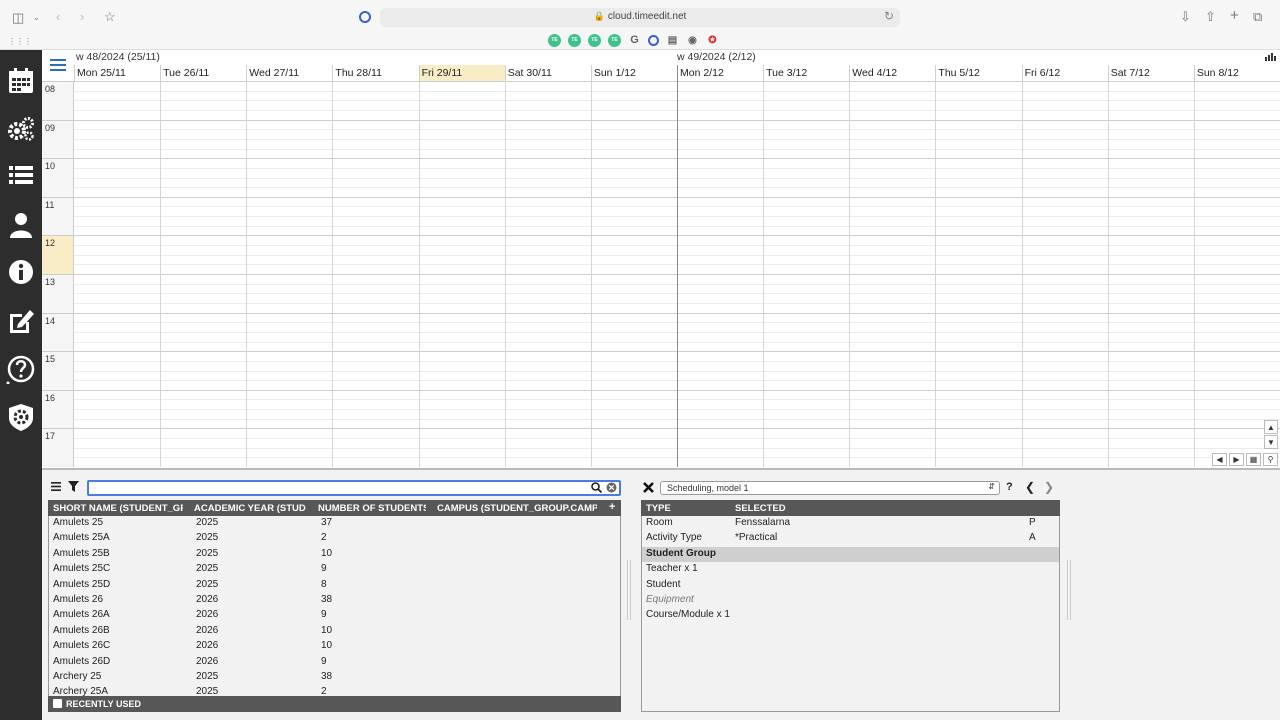 The image size is (1280, 720). I want to click on reservation-row: Teacher x 1, so click(850, 569).